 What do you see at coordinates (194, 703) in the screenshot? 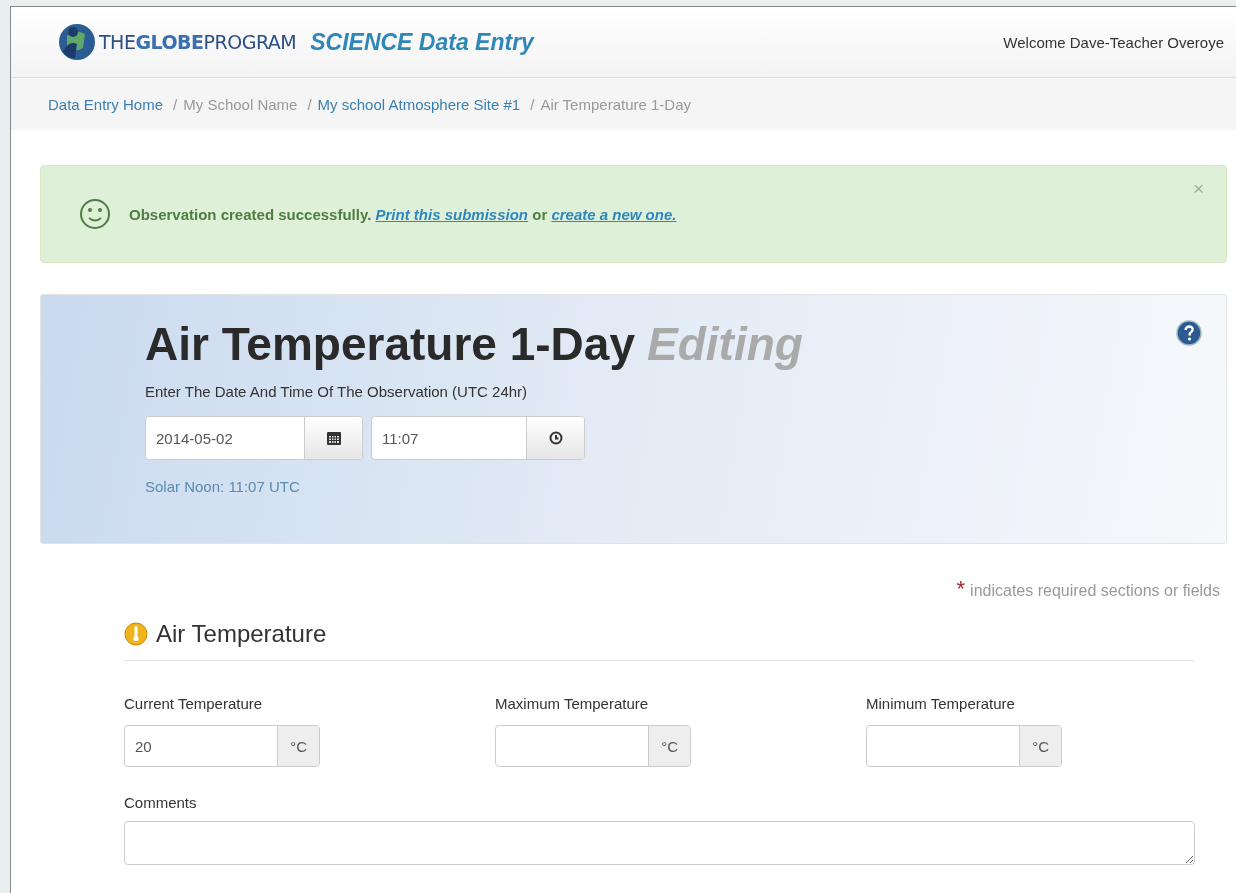
I see `field-label: Current Temperature` at bounding box center [194, 703].